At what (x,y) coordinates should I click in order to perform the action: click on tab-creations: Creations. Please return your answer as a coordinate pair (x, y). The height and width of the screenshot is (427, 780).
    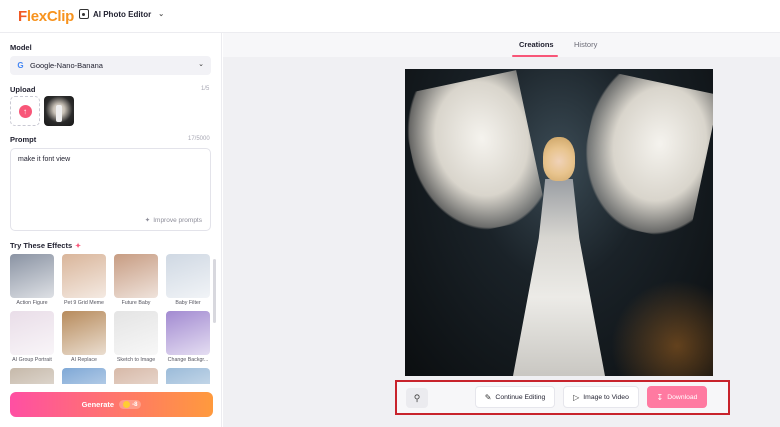
    Looking at the image, I should click on (536, 44).